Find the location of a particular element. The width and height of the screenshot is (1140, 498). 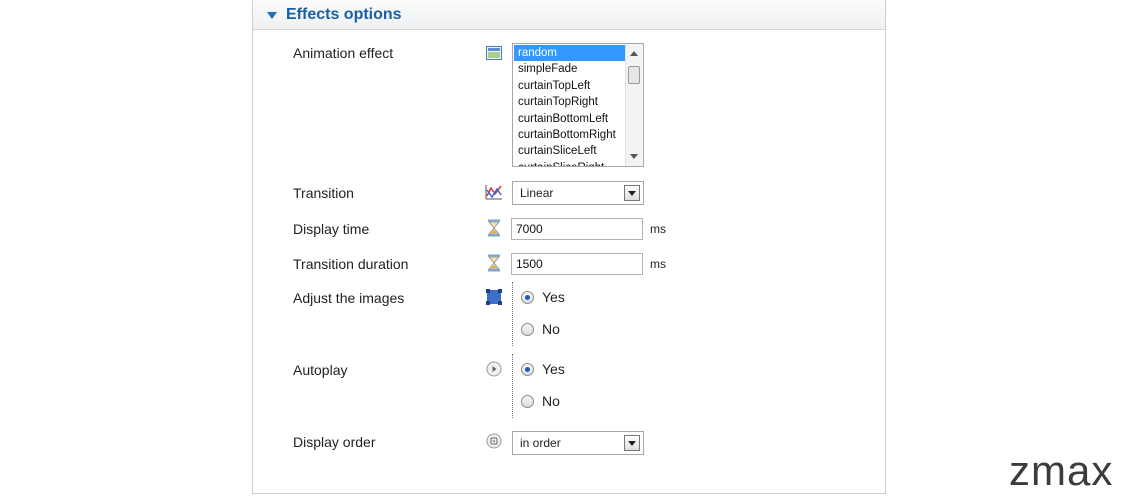

transition-duration-input is located at coordinates (577, 264).